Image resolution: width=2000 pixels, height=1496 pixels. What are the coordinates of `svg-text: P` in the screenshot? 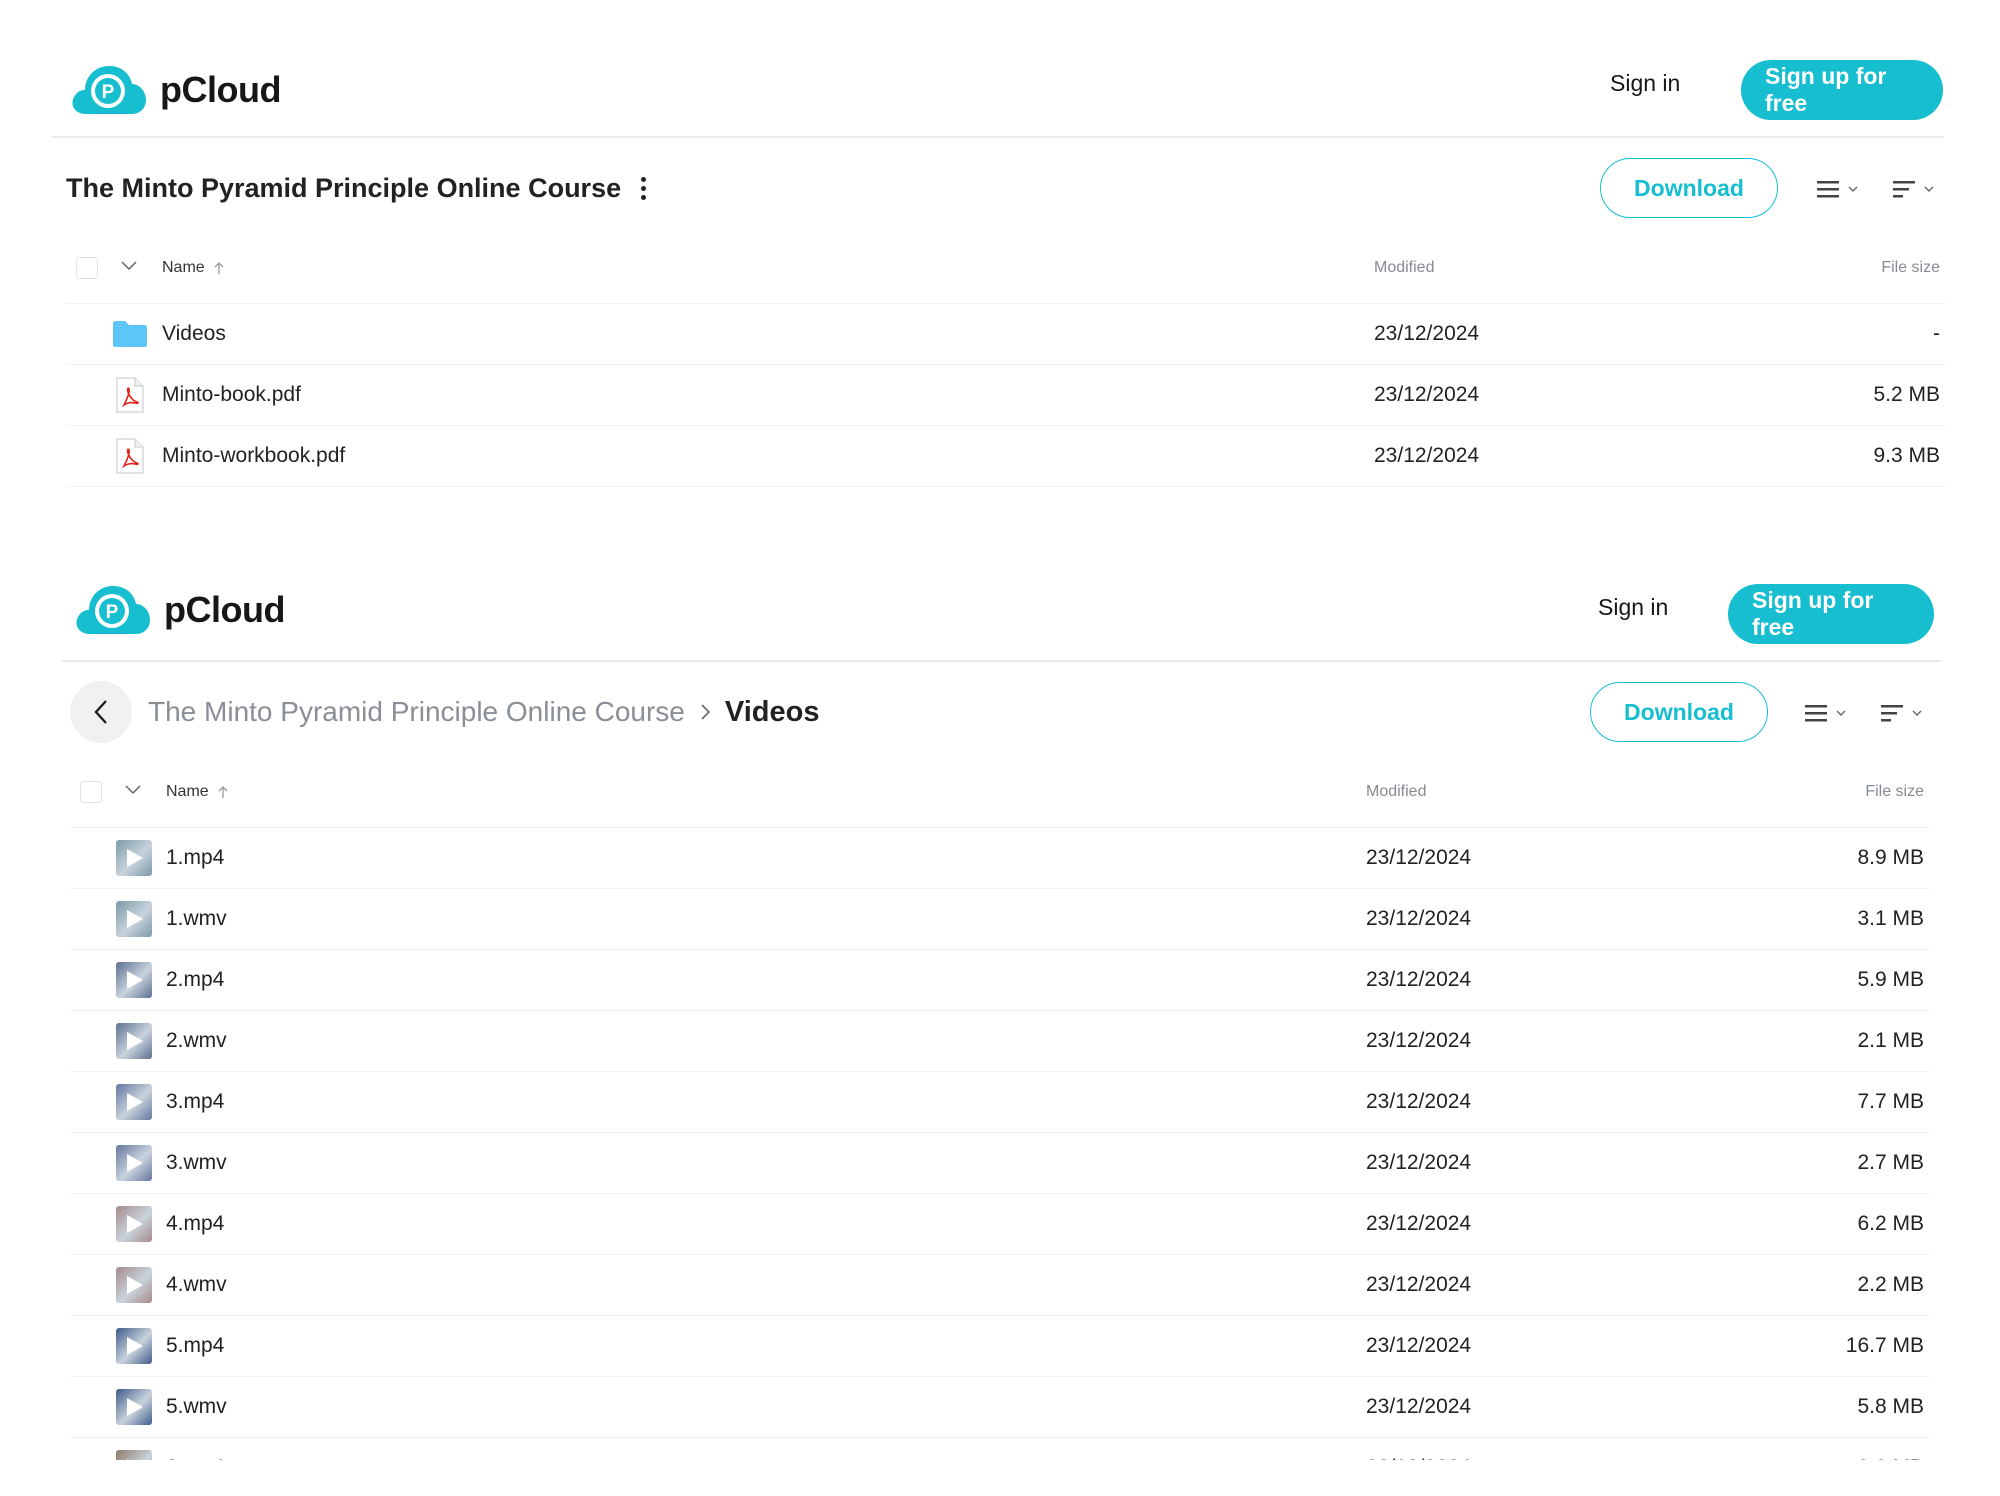 It's located at (108, 92).